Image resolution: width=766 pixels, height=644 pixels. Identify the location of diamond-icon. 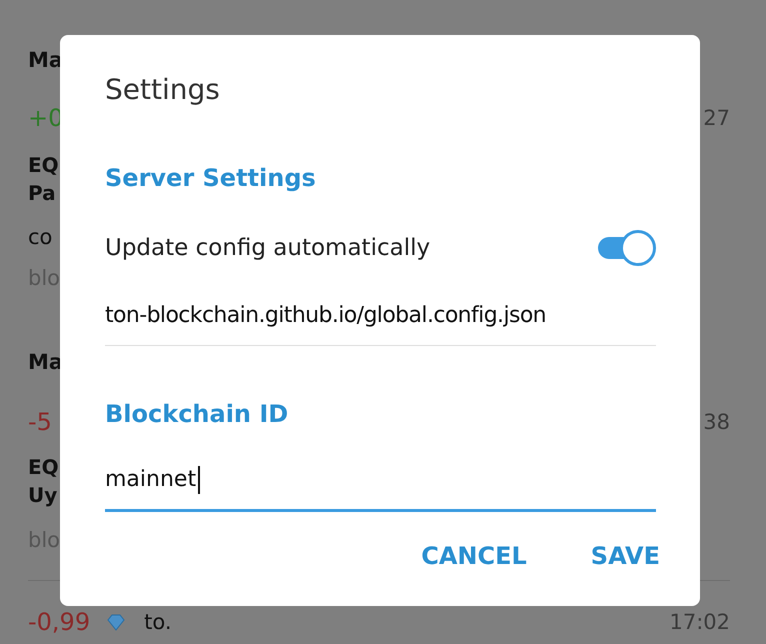
(116, 622).